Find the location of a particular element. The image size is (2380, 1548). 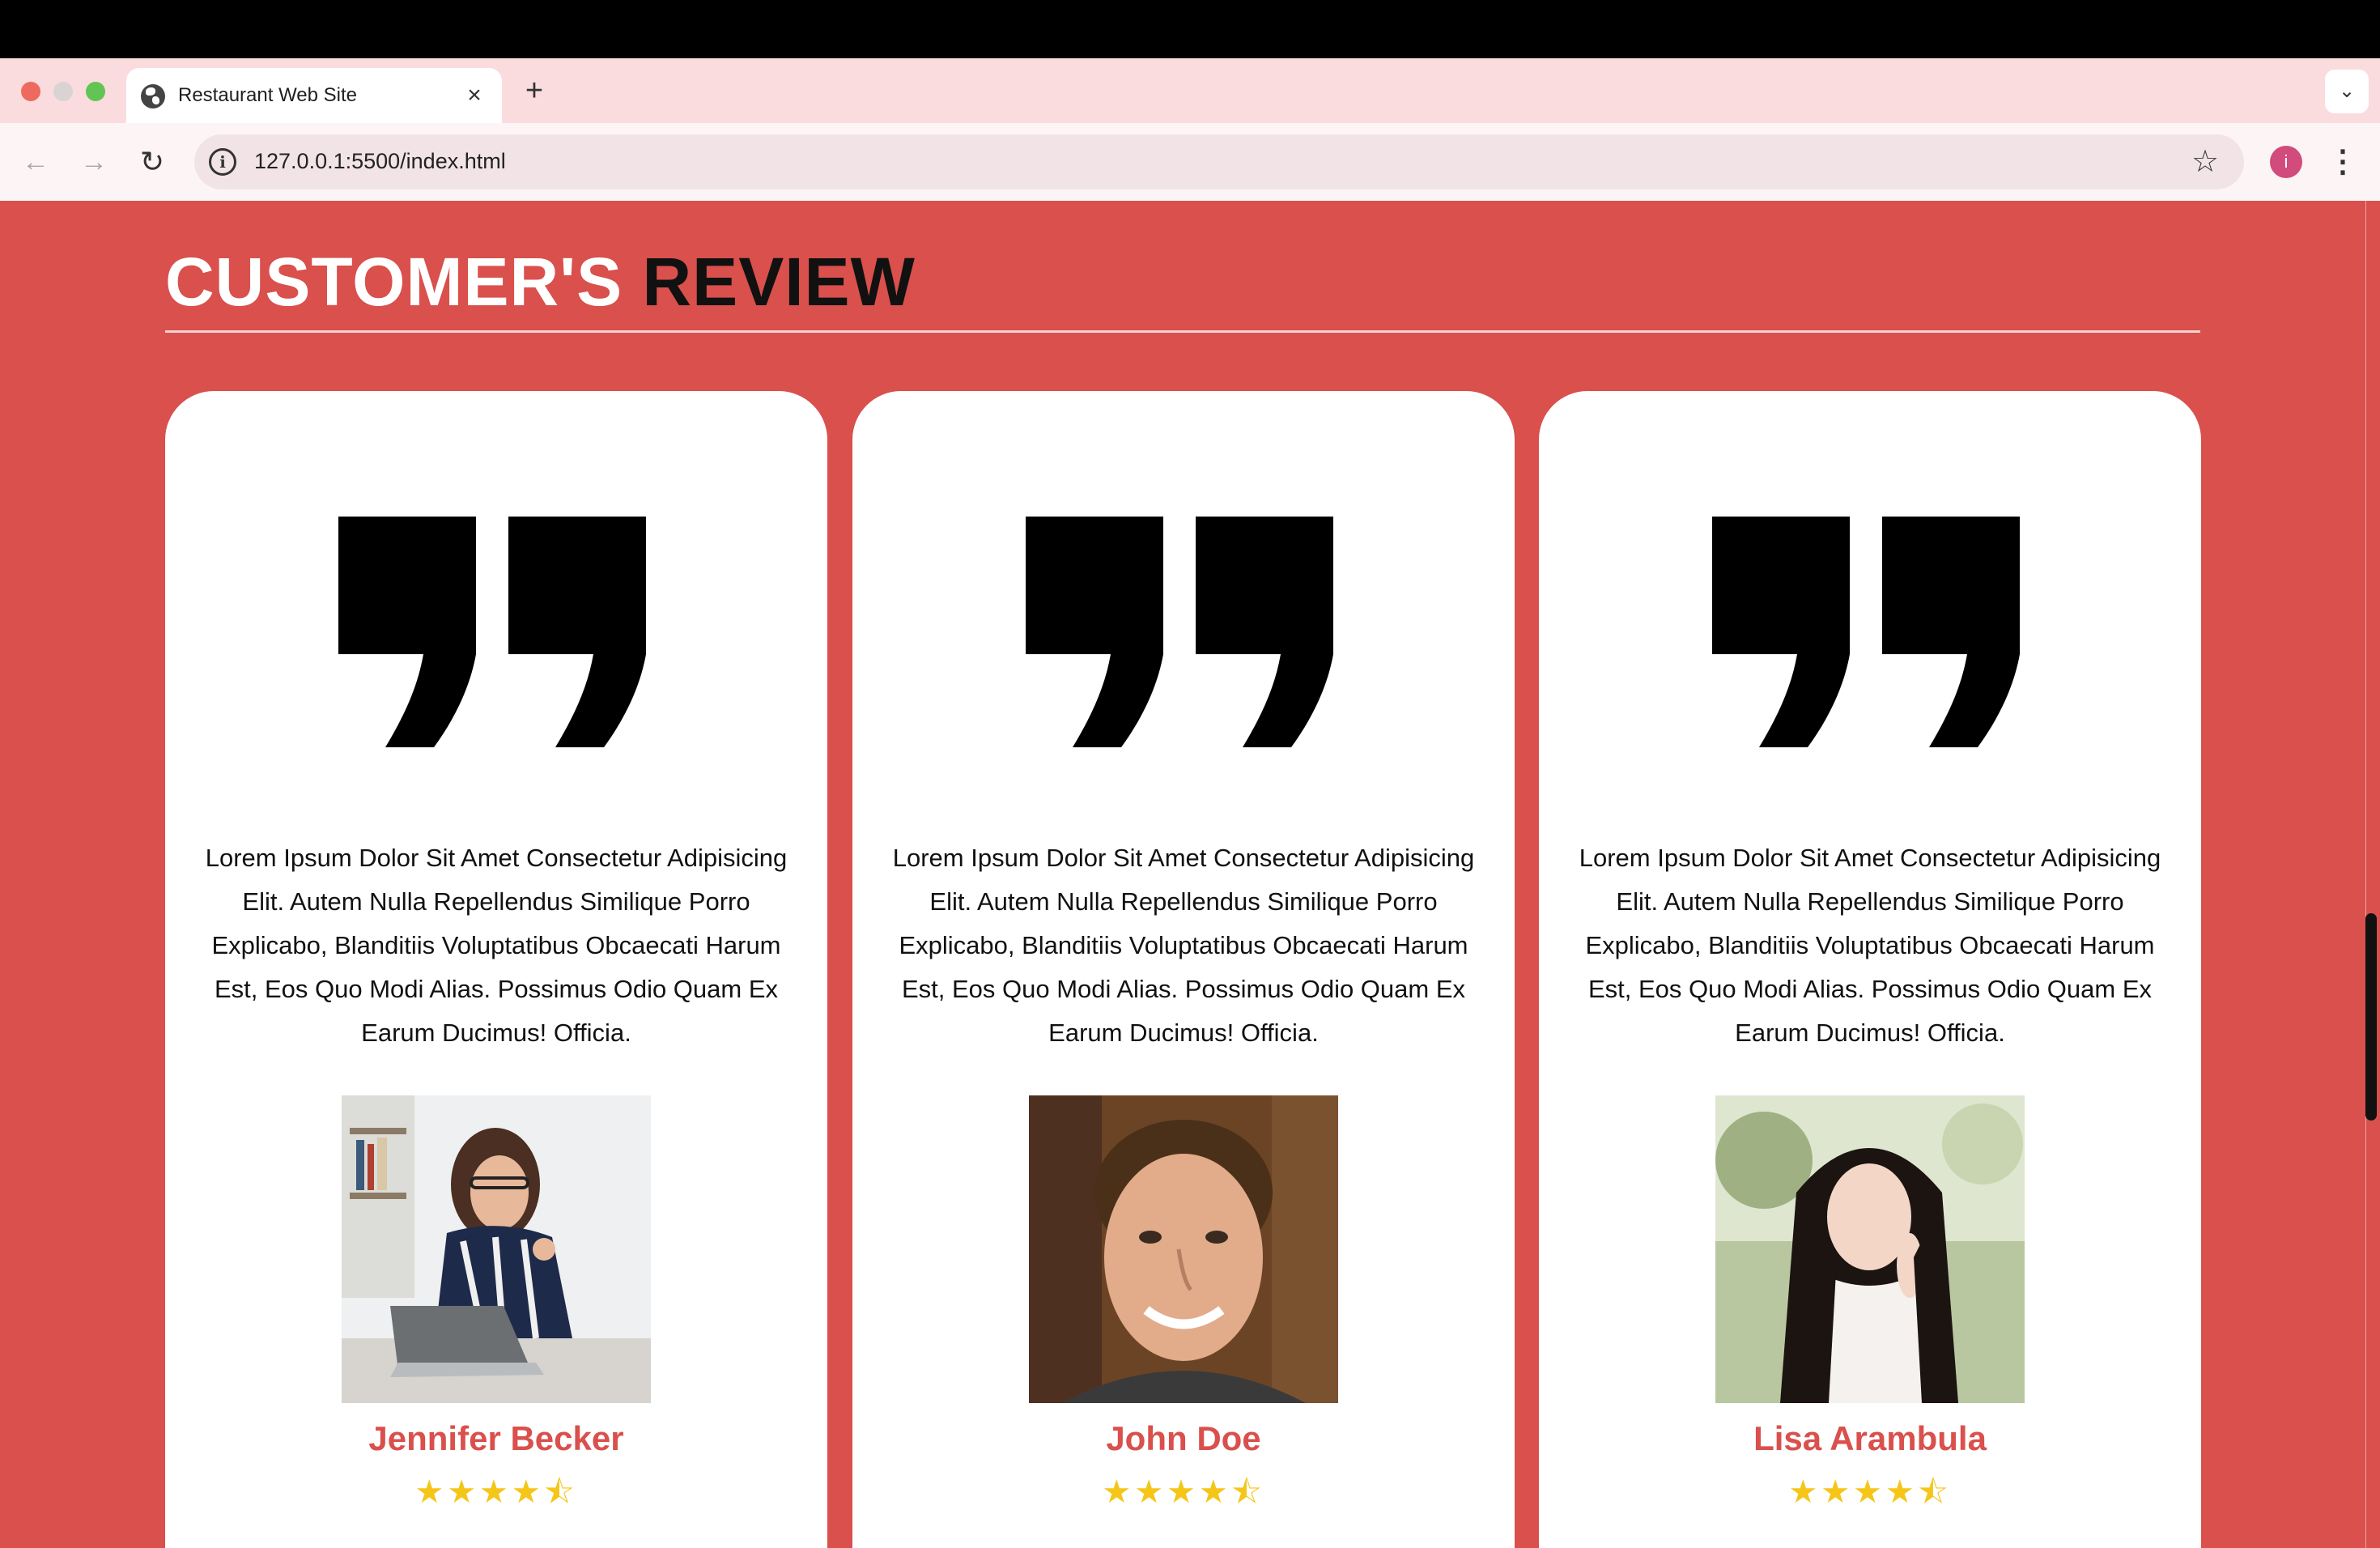

globe-icon is located at coordinates (153, 96).